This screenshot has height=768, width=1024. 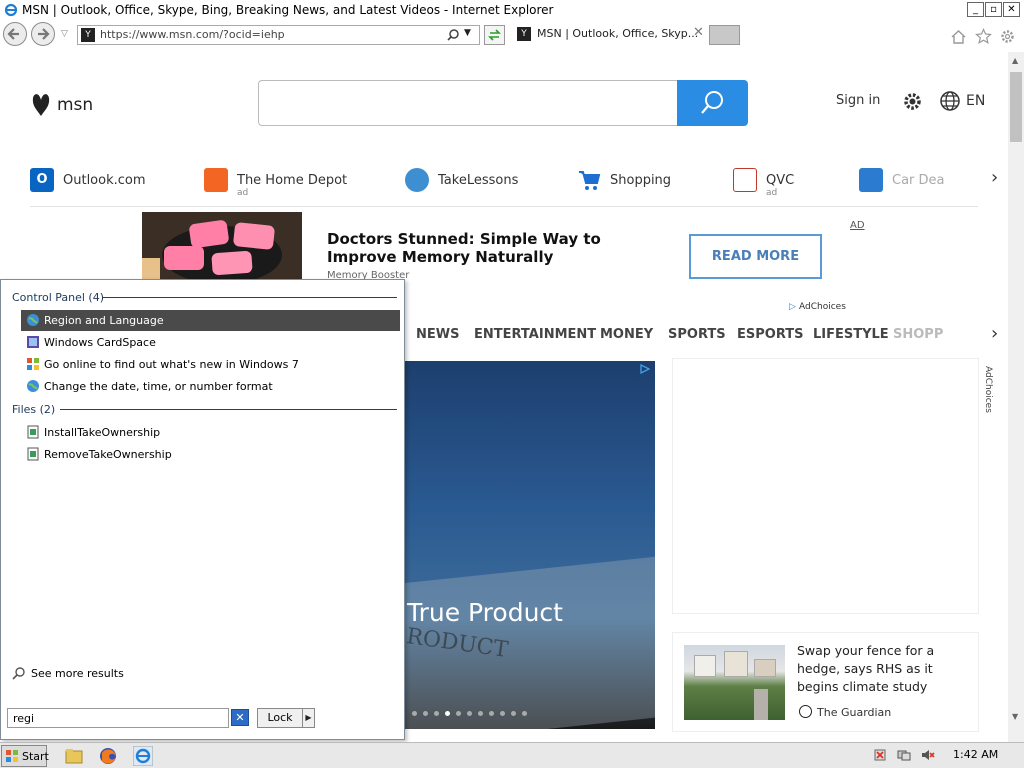 I want to click on forward-arrow-icon, so click(x=44, y=34).